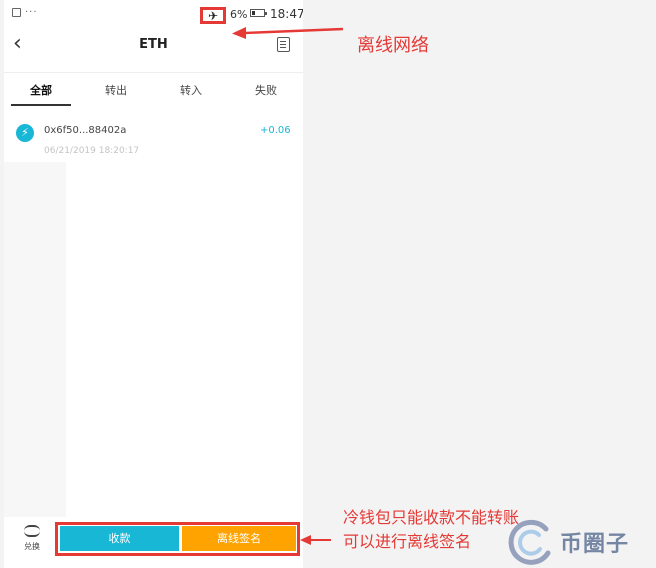 Image resolution: width=656 pixels, height=568 pixels. What do you see at coordinates (25, 133) in the screenshot?
I see `lightning-icon: ⚡` at bounding box center [25, 133].